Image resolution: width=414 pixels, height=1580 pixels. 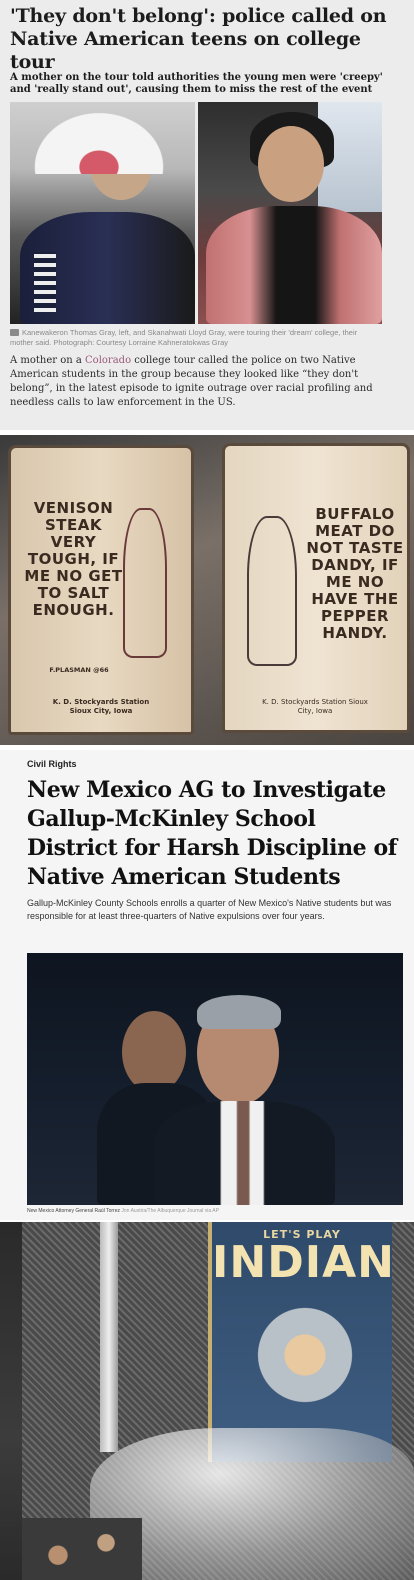 I want to click on toy-figurines, so click(x=82, y=1549).